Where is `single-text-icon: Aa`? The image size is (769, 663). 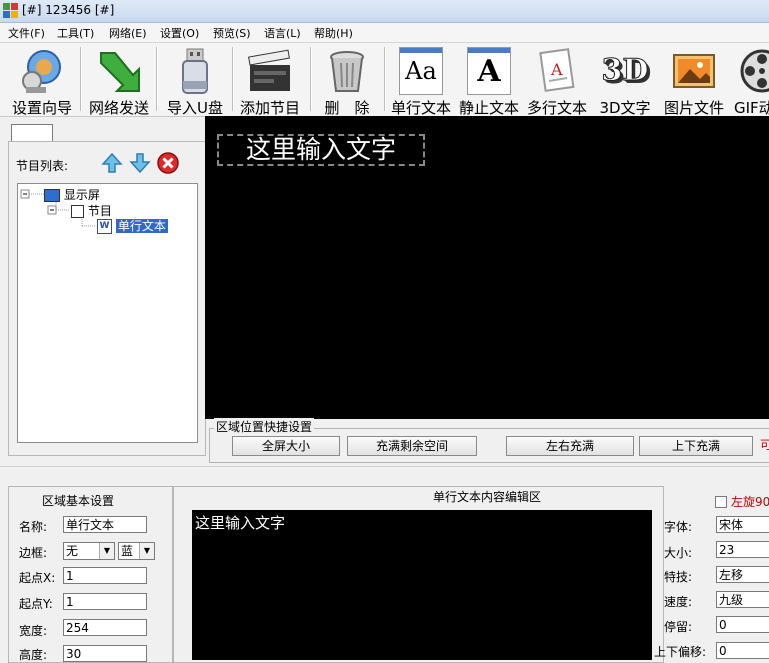 single-text-icon: Aa is located at coordinates (421, 71).